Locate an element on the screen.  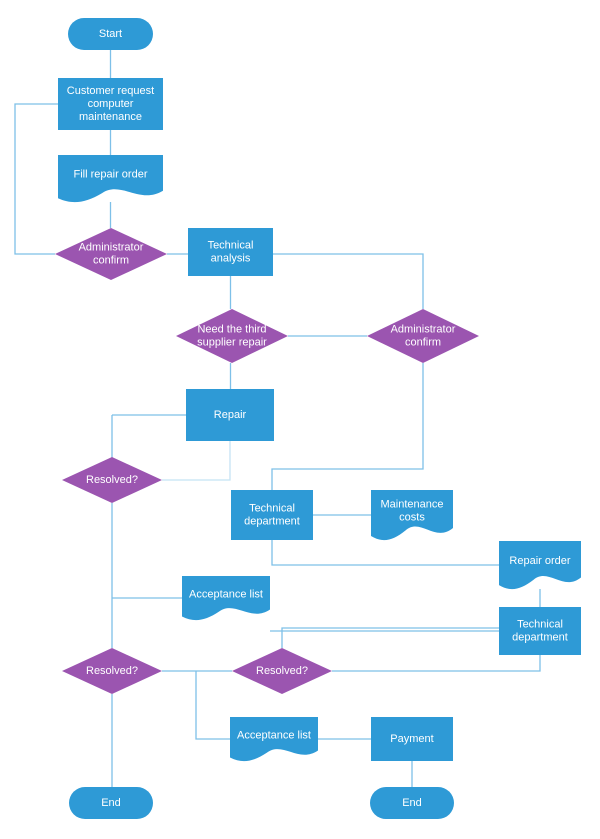
node-end1: End is located at coordinates (111, 803).